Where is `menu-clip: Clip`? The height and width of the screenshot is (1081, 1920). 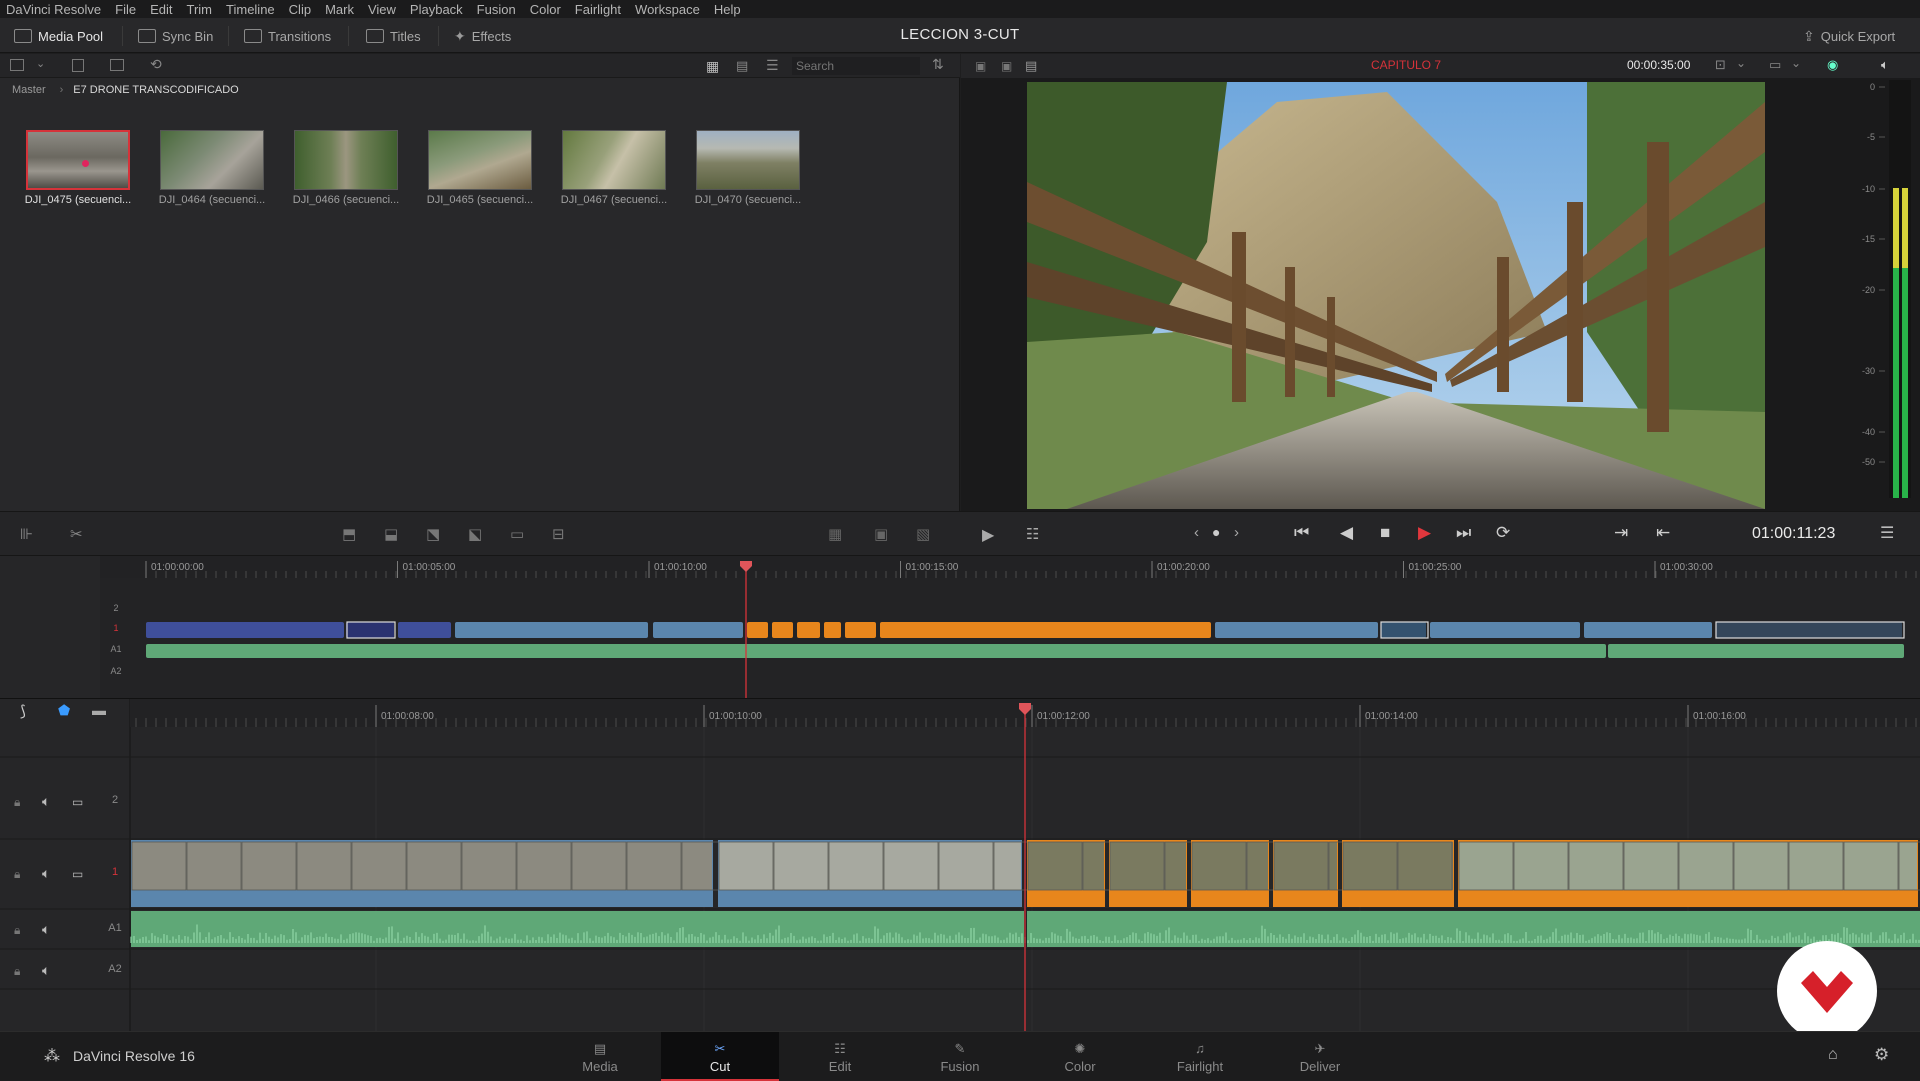 menu-clip: Clip is located at coordinates (300, 9).